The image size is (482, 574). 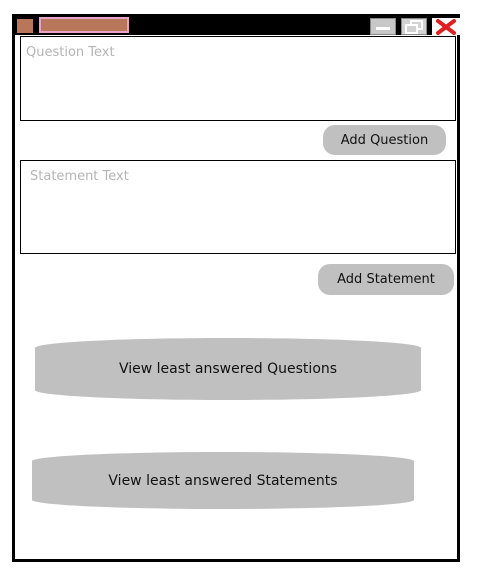 I want to click on restore-icon, so click(x=414, y=26).